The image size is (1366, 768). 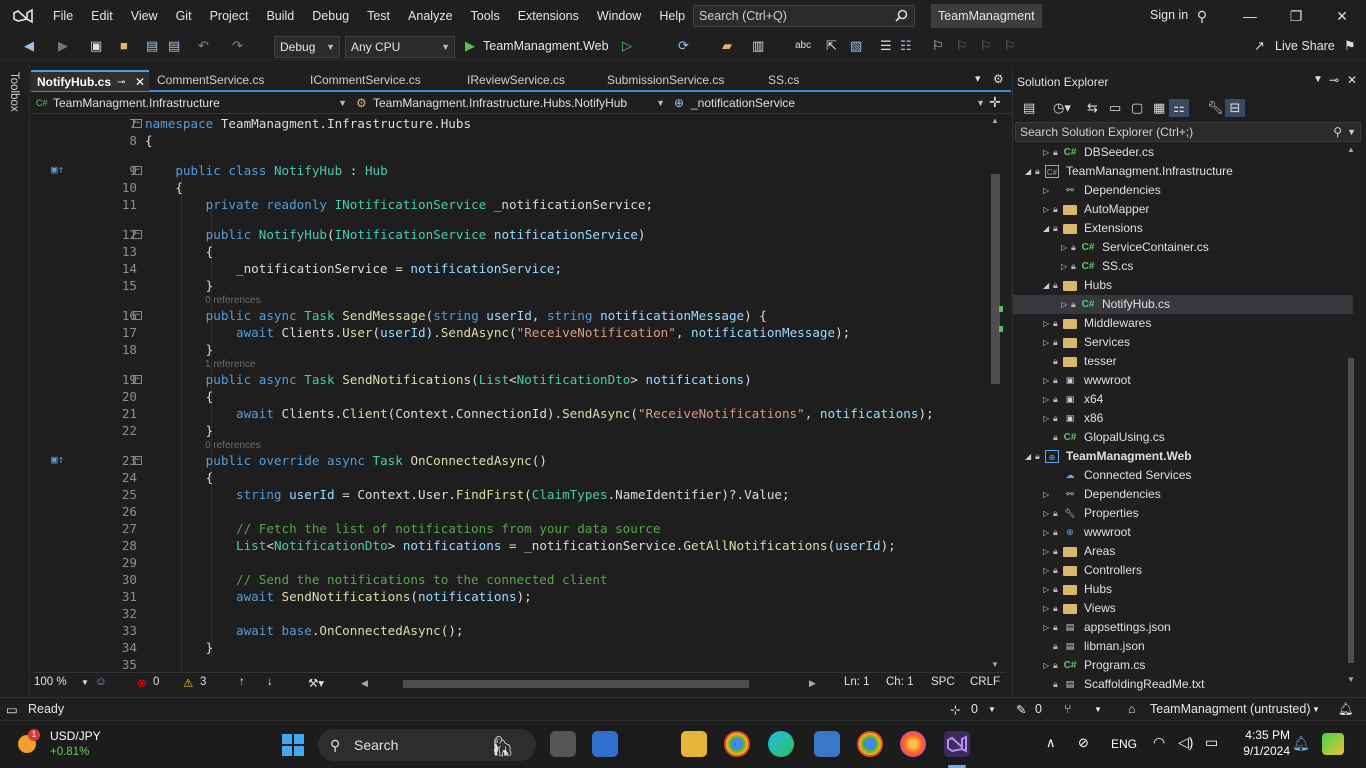 What do you see at coordinates (174, 46) in the screenshot?
I see `save-all-icon: ▤` at bounding box center [174, 46].